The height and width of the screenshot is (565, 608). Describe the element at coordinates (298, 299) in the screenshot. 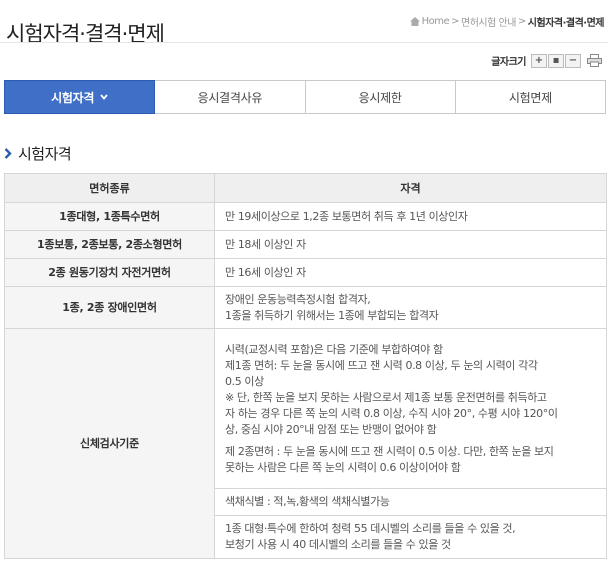

I see `qualification-line: 장애인 운동능력측정시험 합격자,` at that location.